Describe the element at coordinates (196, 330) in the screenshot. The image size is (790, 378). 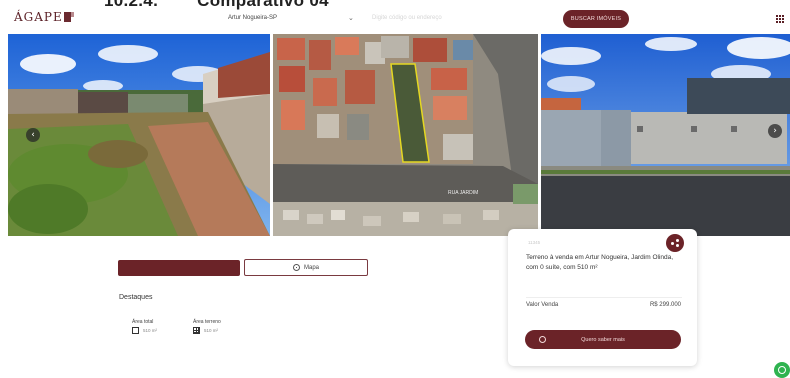
I see `grid-icon` at that location.